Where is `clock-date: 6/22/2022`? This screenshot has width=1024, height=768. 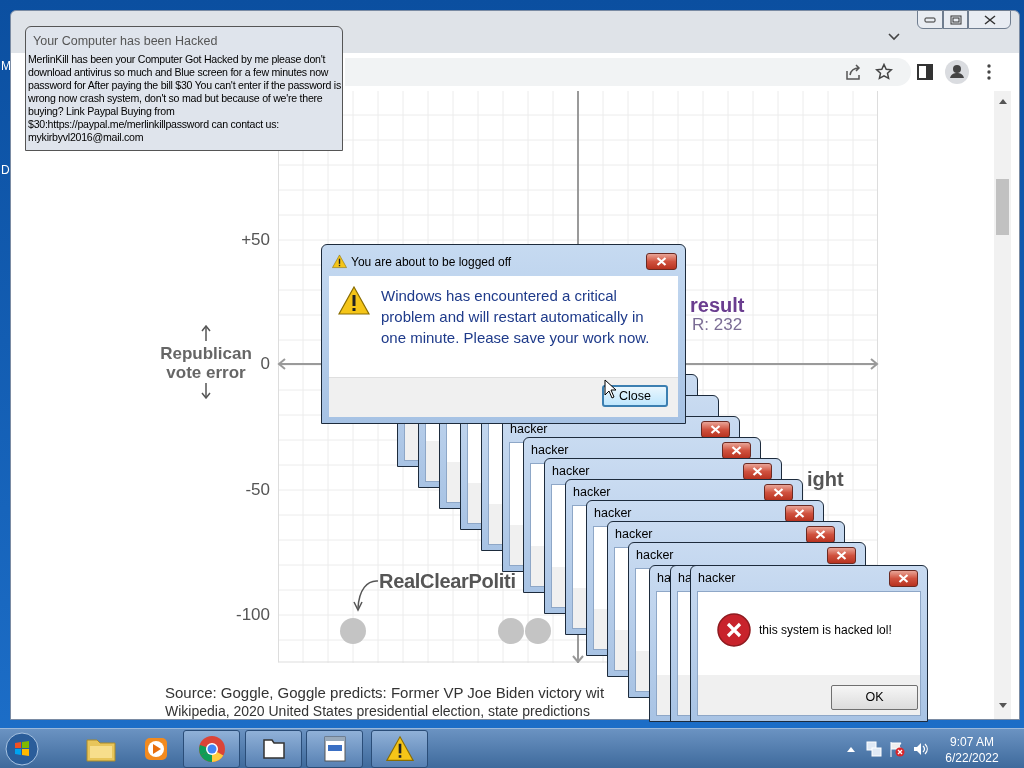 clock-date: 6/22/2022 is located at coordinates (972, 758).